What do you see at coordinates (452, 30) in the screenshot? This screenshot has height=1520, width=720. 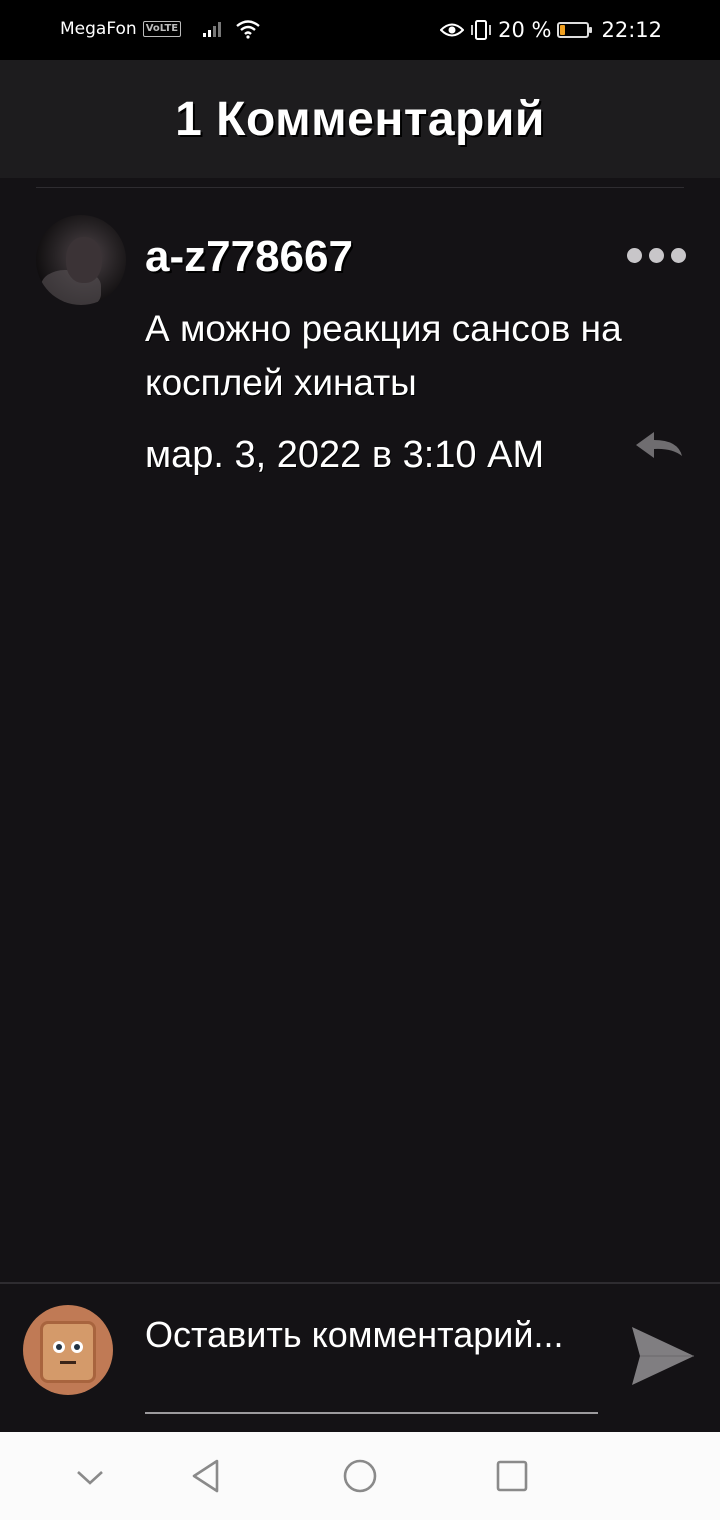 I see `eye-comfort-icon` at bounding box center [452, 30].